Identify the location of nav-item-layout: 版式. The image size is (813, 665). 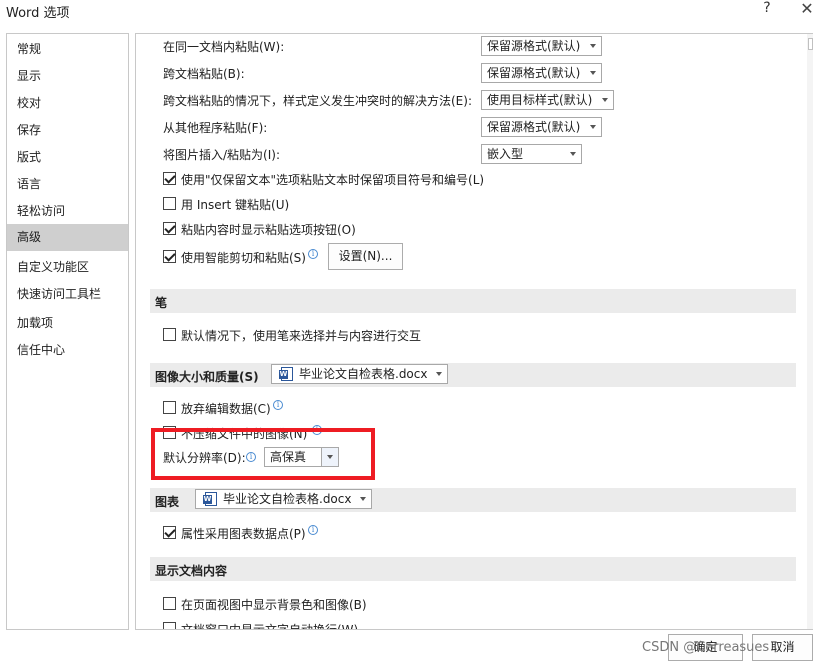
(67, 157).